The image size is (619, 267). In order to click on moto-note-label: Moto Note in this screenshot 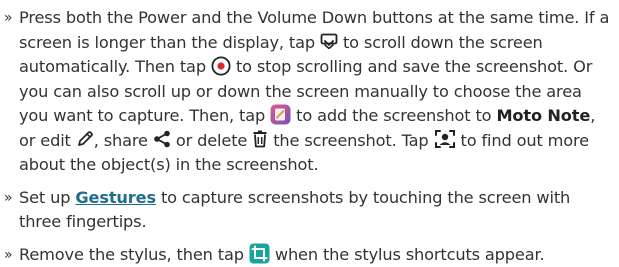, I will do `click(543, 115)`.